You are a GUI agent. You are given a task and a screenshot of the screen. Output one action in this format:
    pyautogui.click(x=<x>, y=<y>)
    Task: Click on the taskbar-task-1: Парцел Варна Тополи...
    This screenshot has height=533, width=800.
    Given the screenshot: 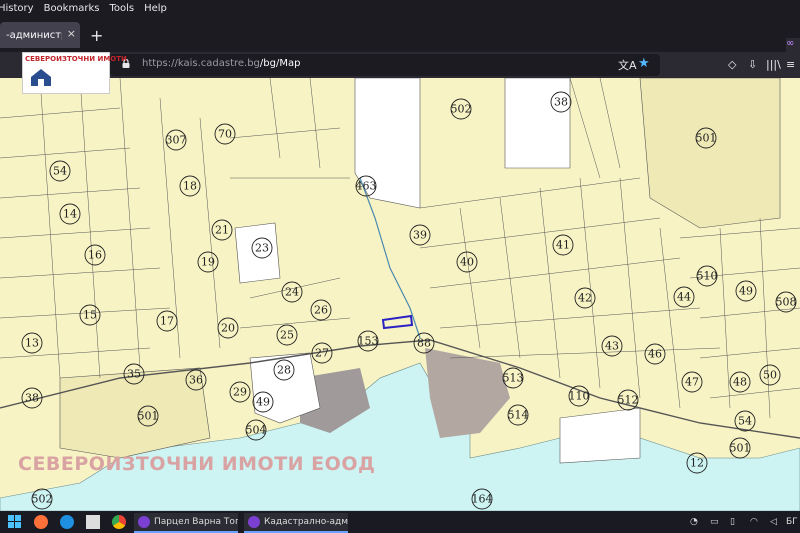 What is the action you would take?
    pyautogui.click(x=186, y=523)
    